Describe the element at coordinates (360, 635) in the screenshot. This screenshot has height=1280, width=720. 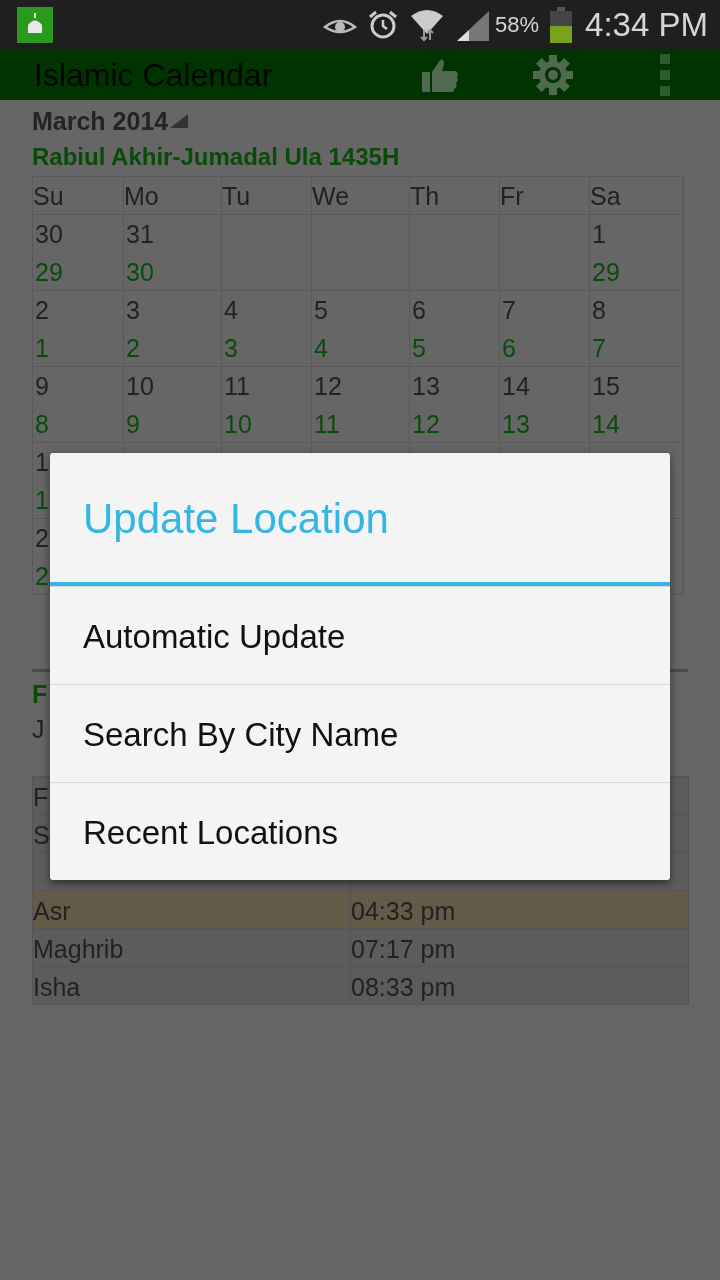
I see `dialog-option: Automatic Update` at that location.